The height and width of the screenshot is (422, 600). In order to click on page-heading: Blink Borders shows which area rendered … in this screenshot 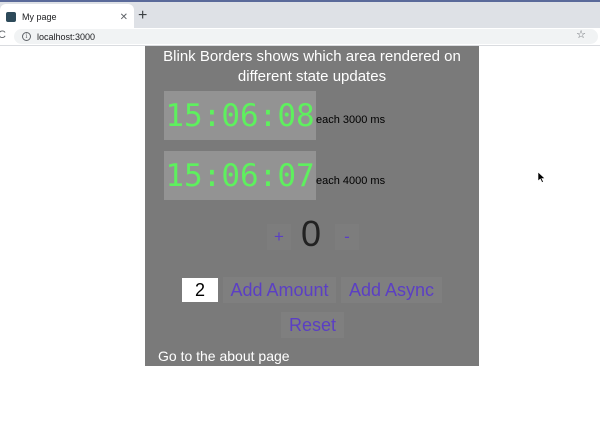, I will do `click(312, 67)`.